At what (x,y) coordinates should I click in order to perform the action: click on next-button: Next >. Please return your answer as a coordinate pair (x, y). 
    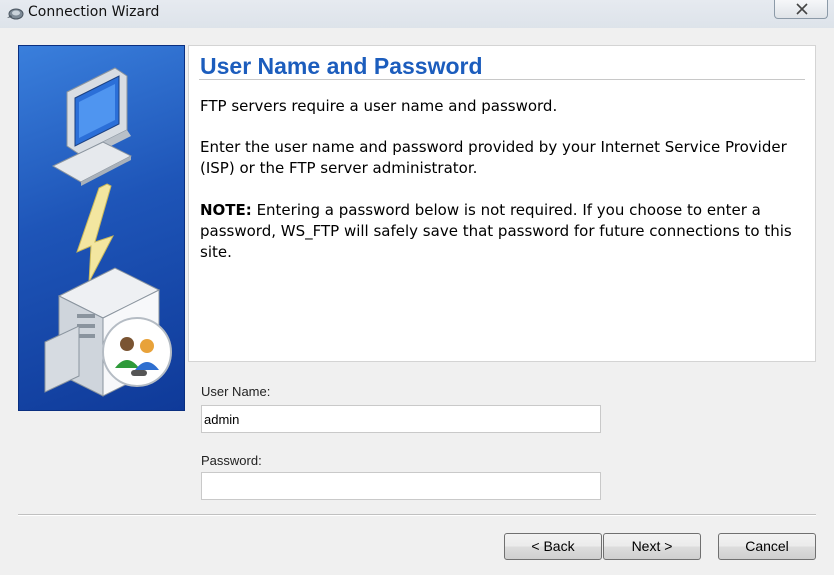
    Looking at the image, I should click on (652, 546).